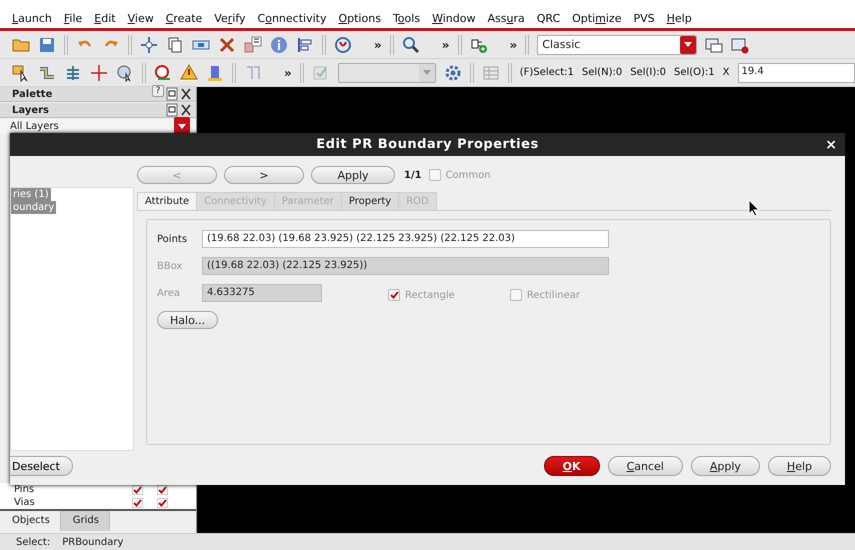 This screenshot has width=855, height=550. What do you see at coordinates (506, 20) in the screenshot?
I see `menu-item: Assura` at bounding box center [506, 20].